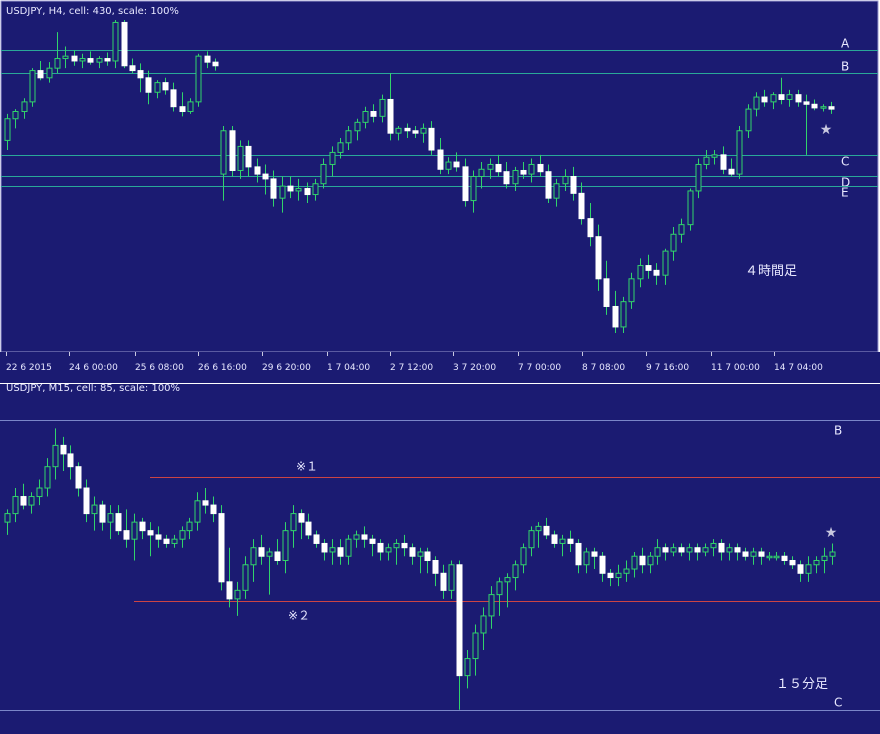 The height and width of the screenshot is (734, 880). Describe the element at coordinates (286, 368) in the screenshot. I see `h4-x-tick-label: 29 6 20:00` at that location.